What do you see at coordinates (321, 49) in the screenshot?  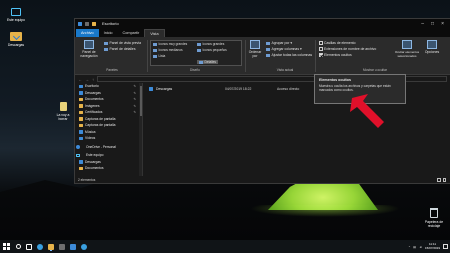 I see `checkbox` at bounding box center [321, 49].